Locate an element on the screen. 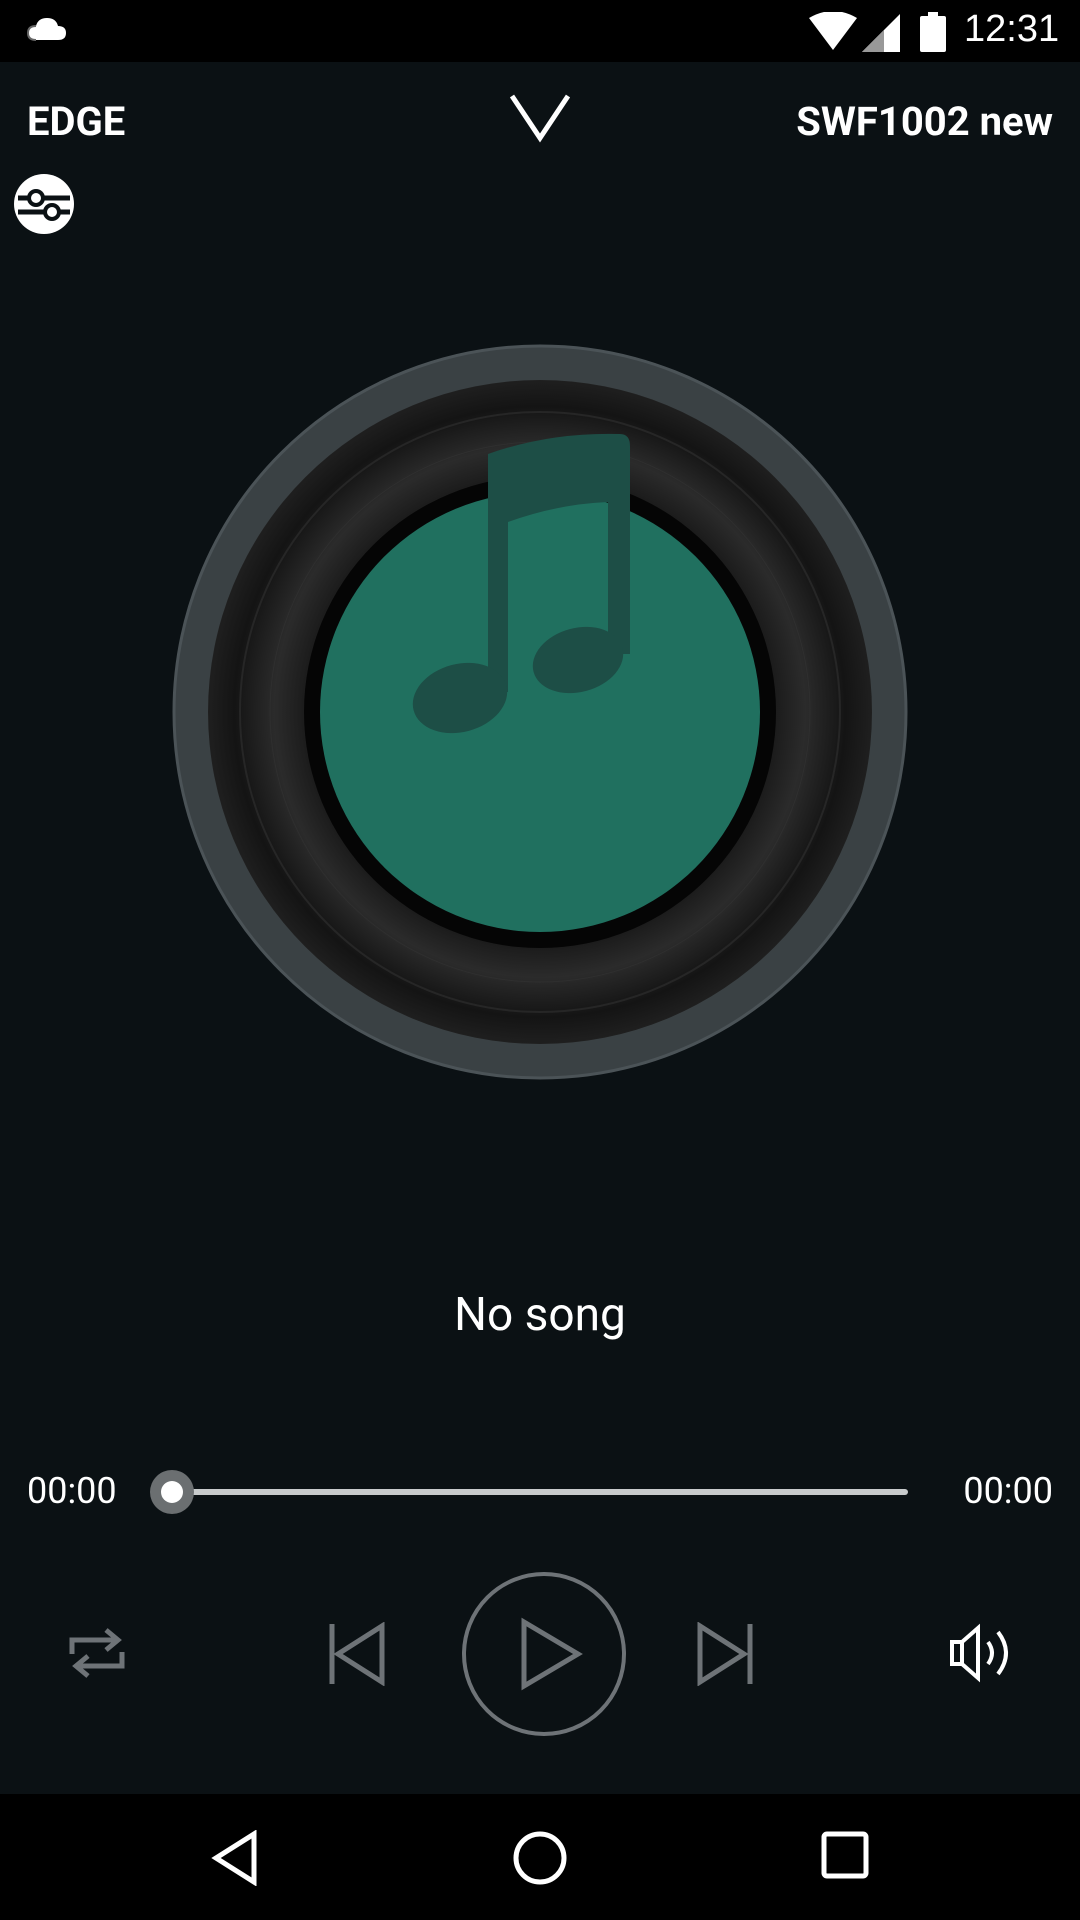 The height and width of the screenshot is (1920, 1080). elapsed-time: 00:00 is located at coordinates (72, 1491).